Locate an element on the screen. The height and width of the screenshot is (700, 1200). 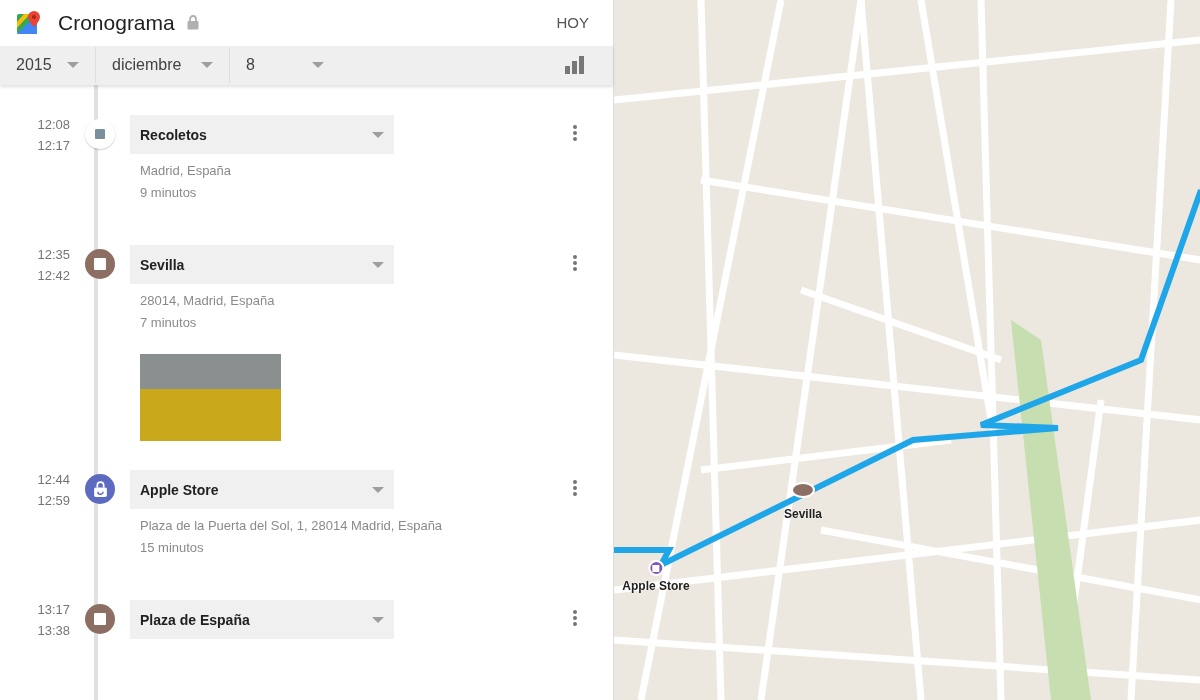
shopping-pin-icon is located at coordinates (656, 568).